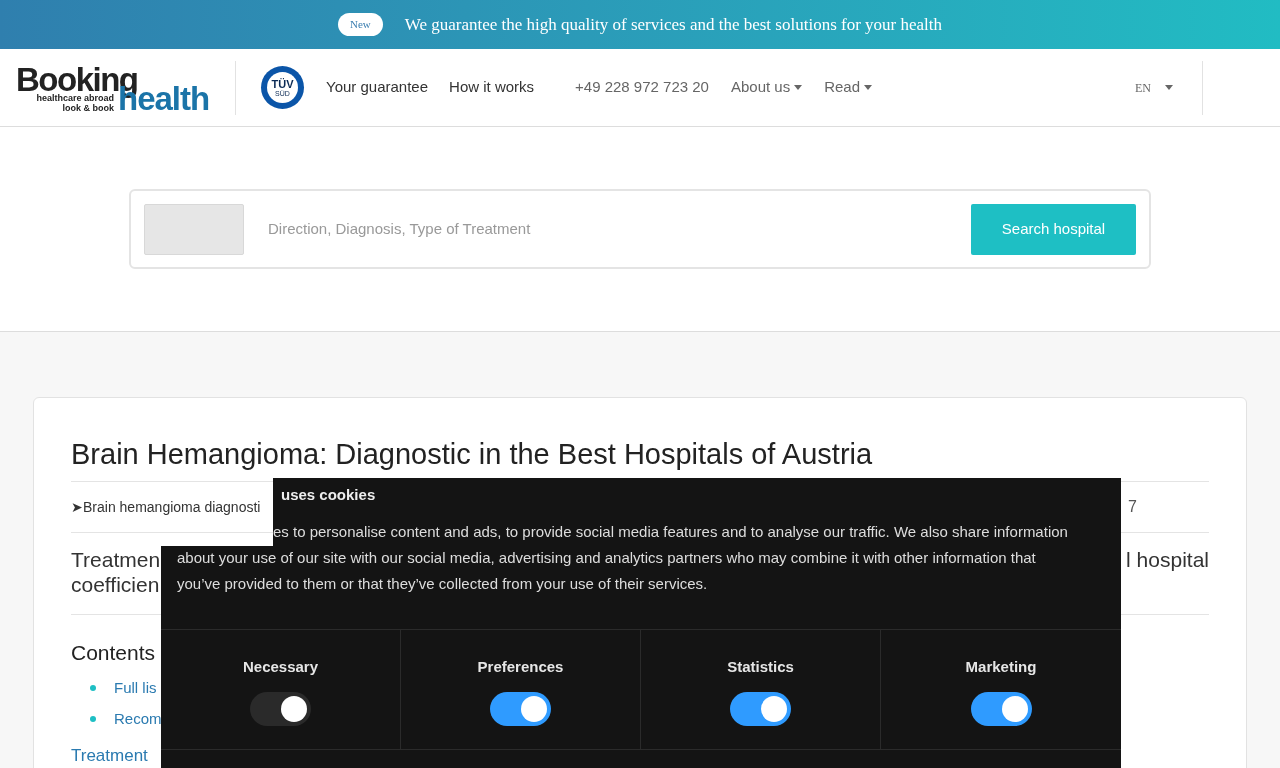  What do you see at coordinates (1001, 666) in the screenshot?
I see `category-label: Marketing` at bounding box center [1001, 666].